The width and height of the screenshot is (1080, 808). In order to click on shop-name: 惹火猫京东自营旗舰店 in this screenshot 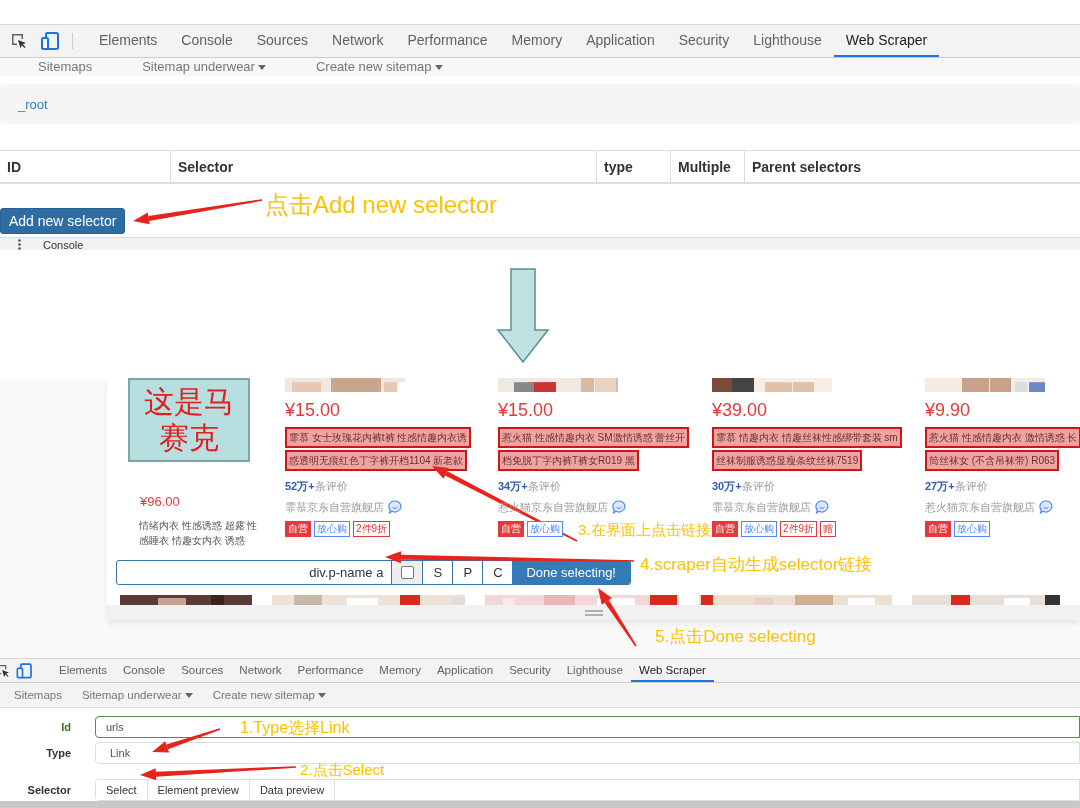, I will do `click(980, 507)`.